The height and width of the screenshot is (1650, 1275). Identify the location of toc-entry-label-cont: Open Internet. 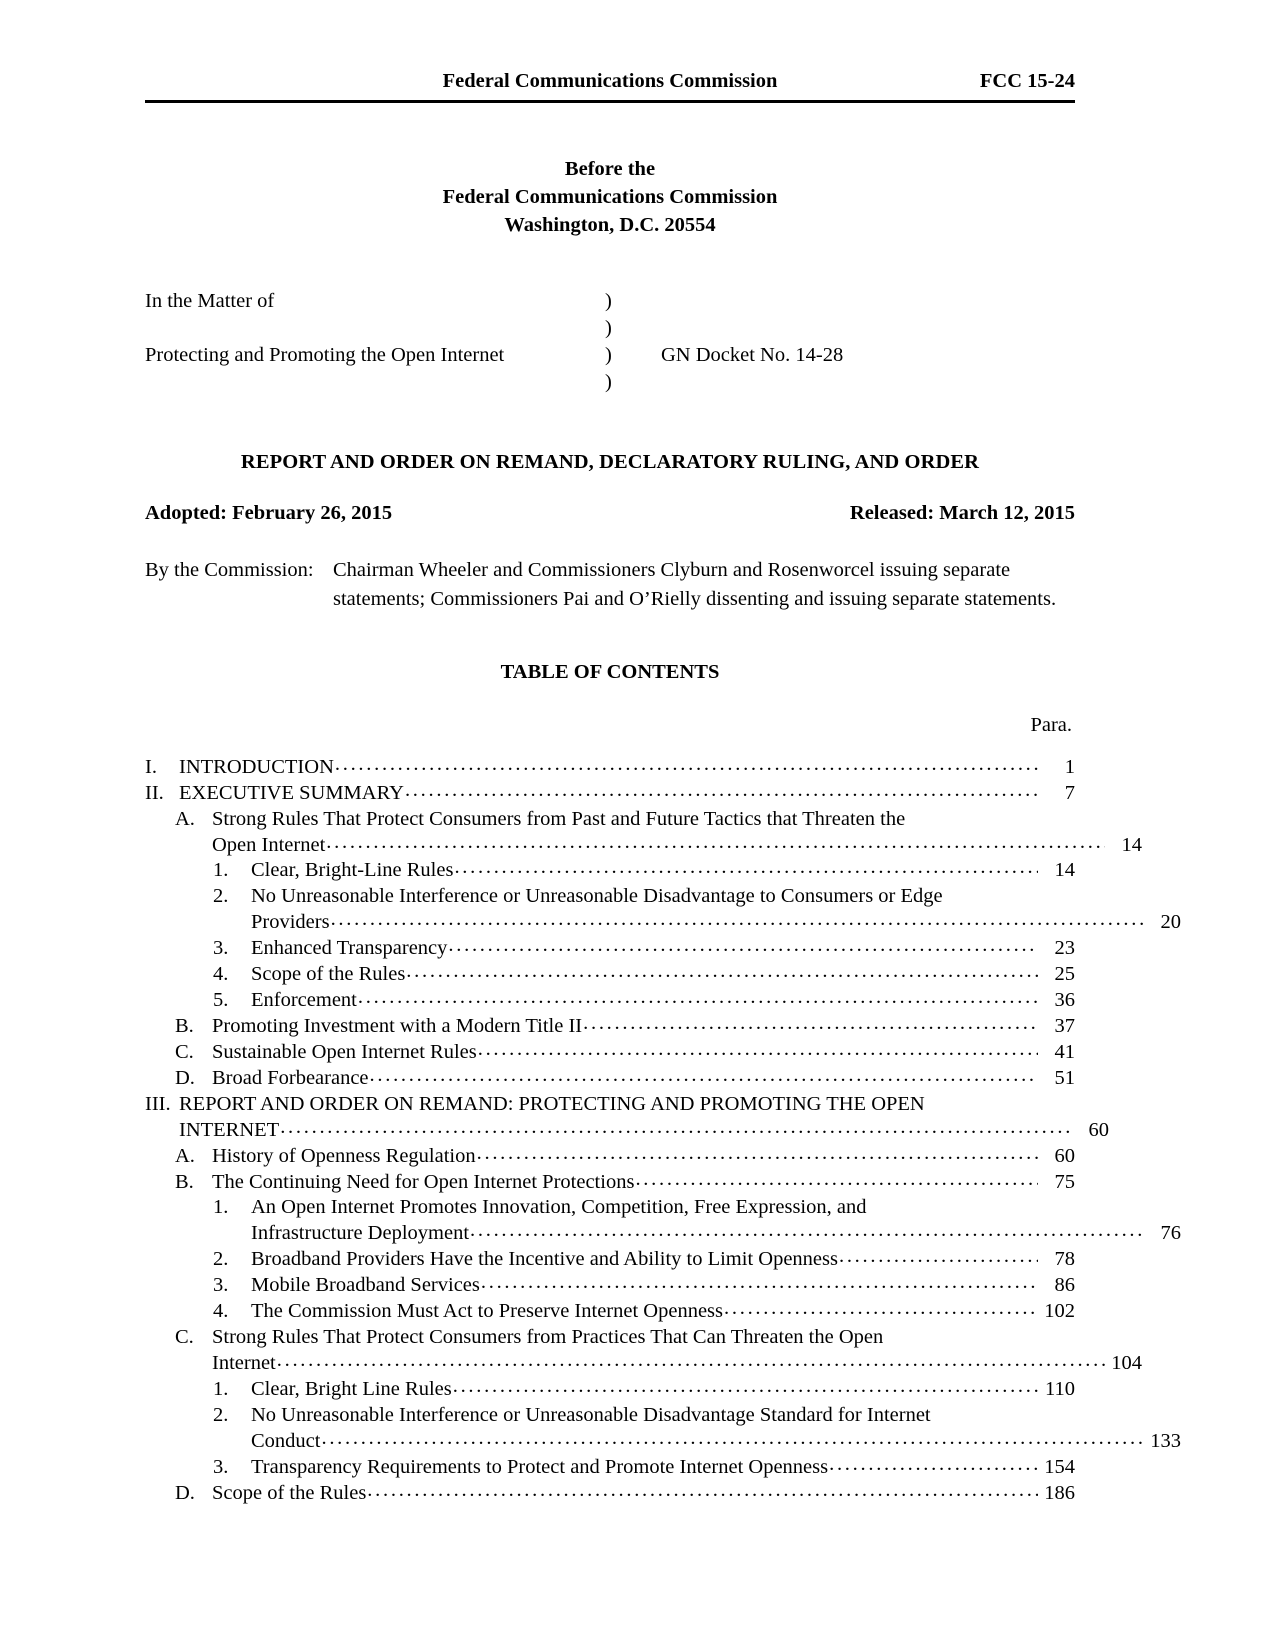
(269, 844).